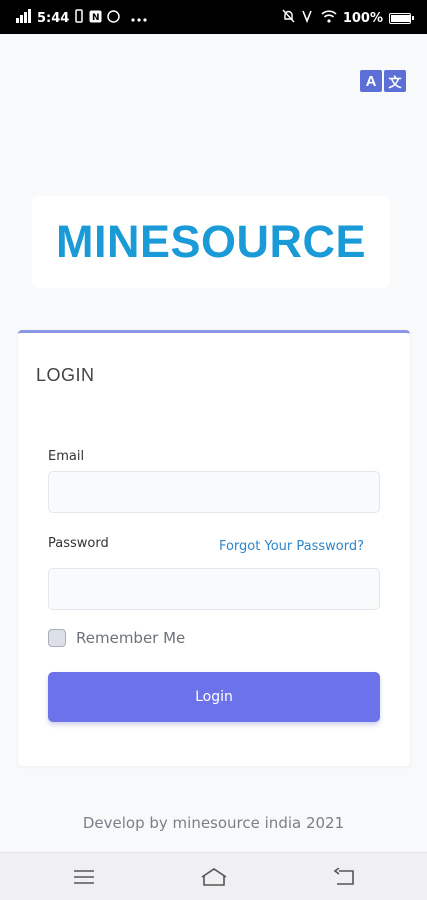 This screenshot has height=900, width=427. I want to click on status-bar: 5:44 N 100%, so click(213, 17).